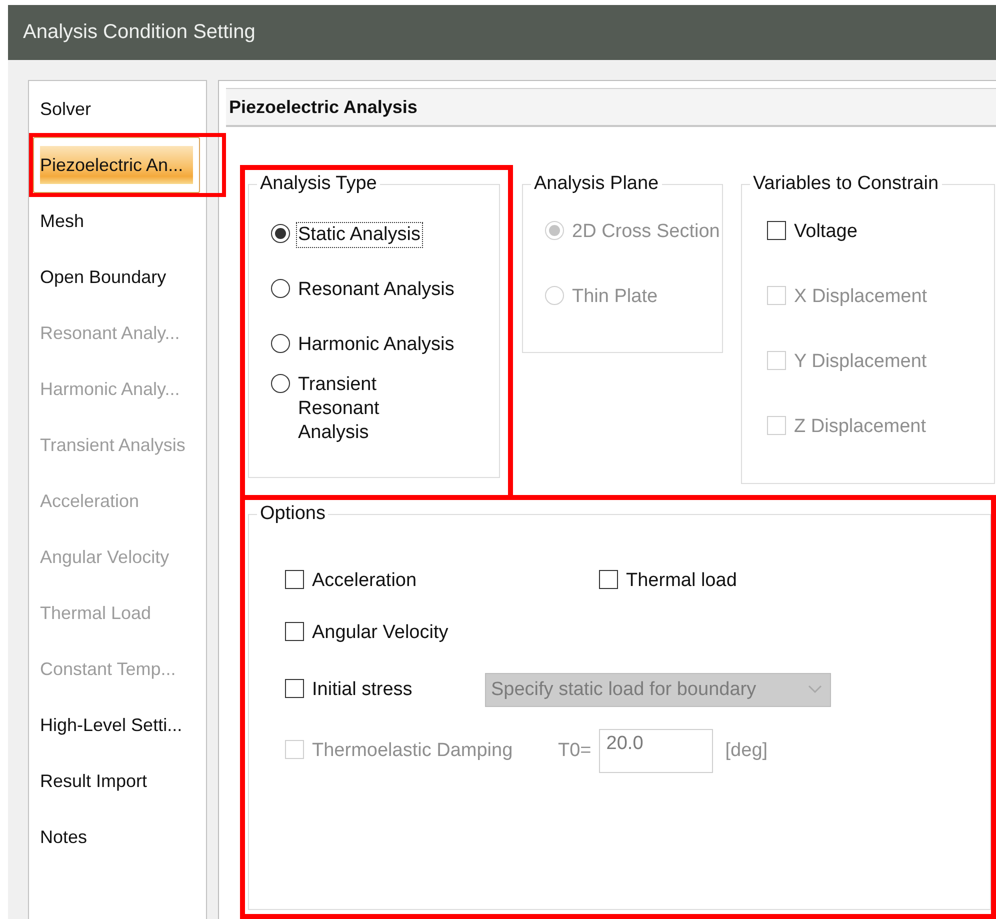  Describe the element at coordinates (846, 184) in the screenshot. I see `group-title: Variables to Constrain` at that location.